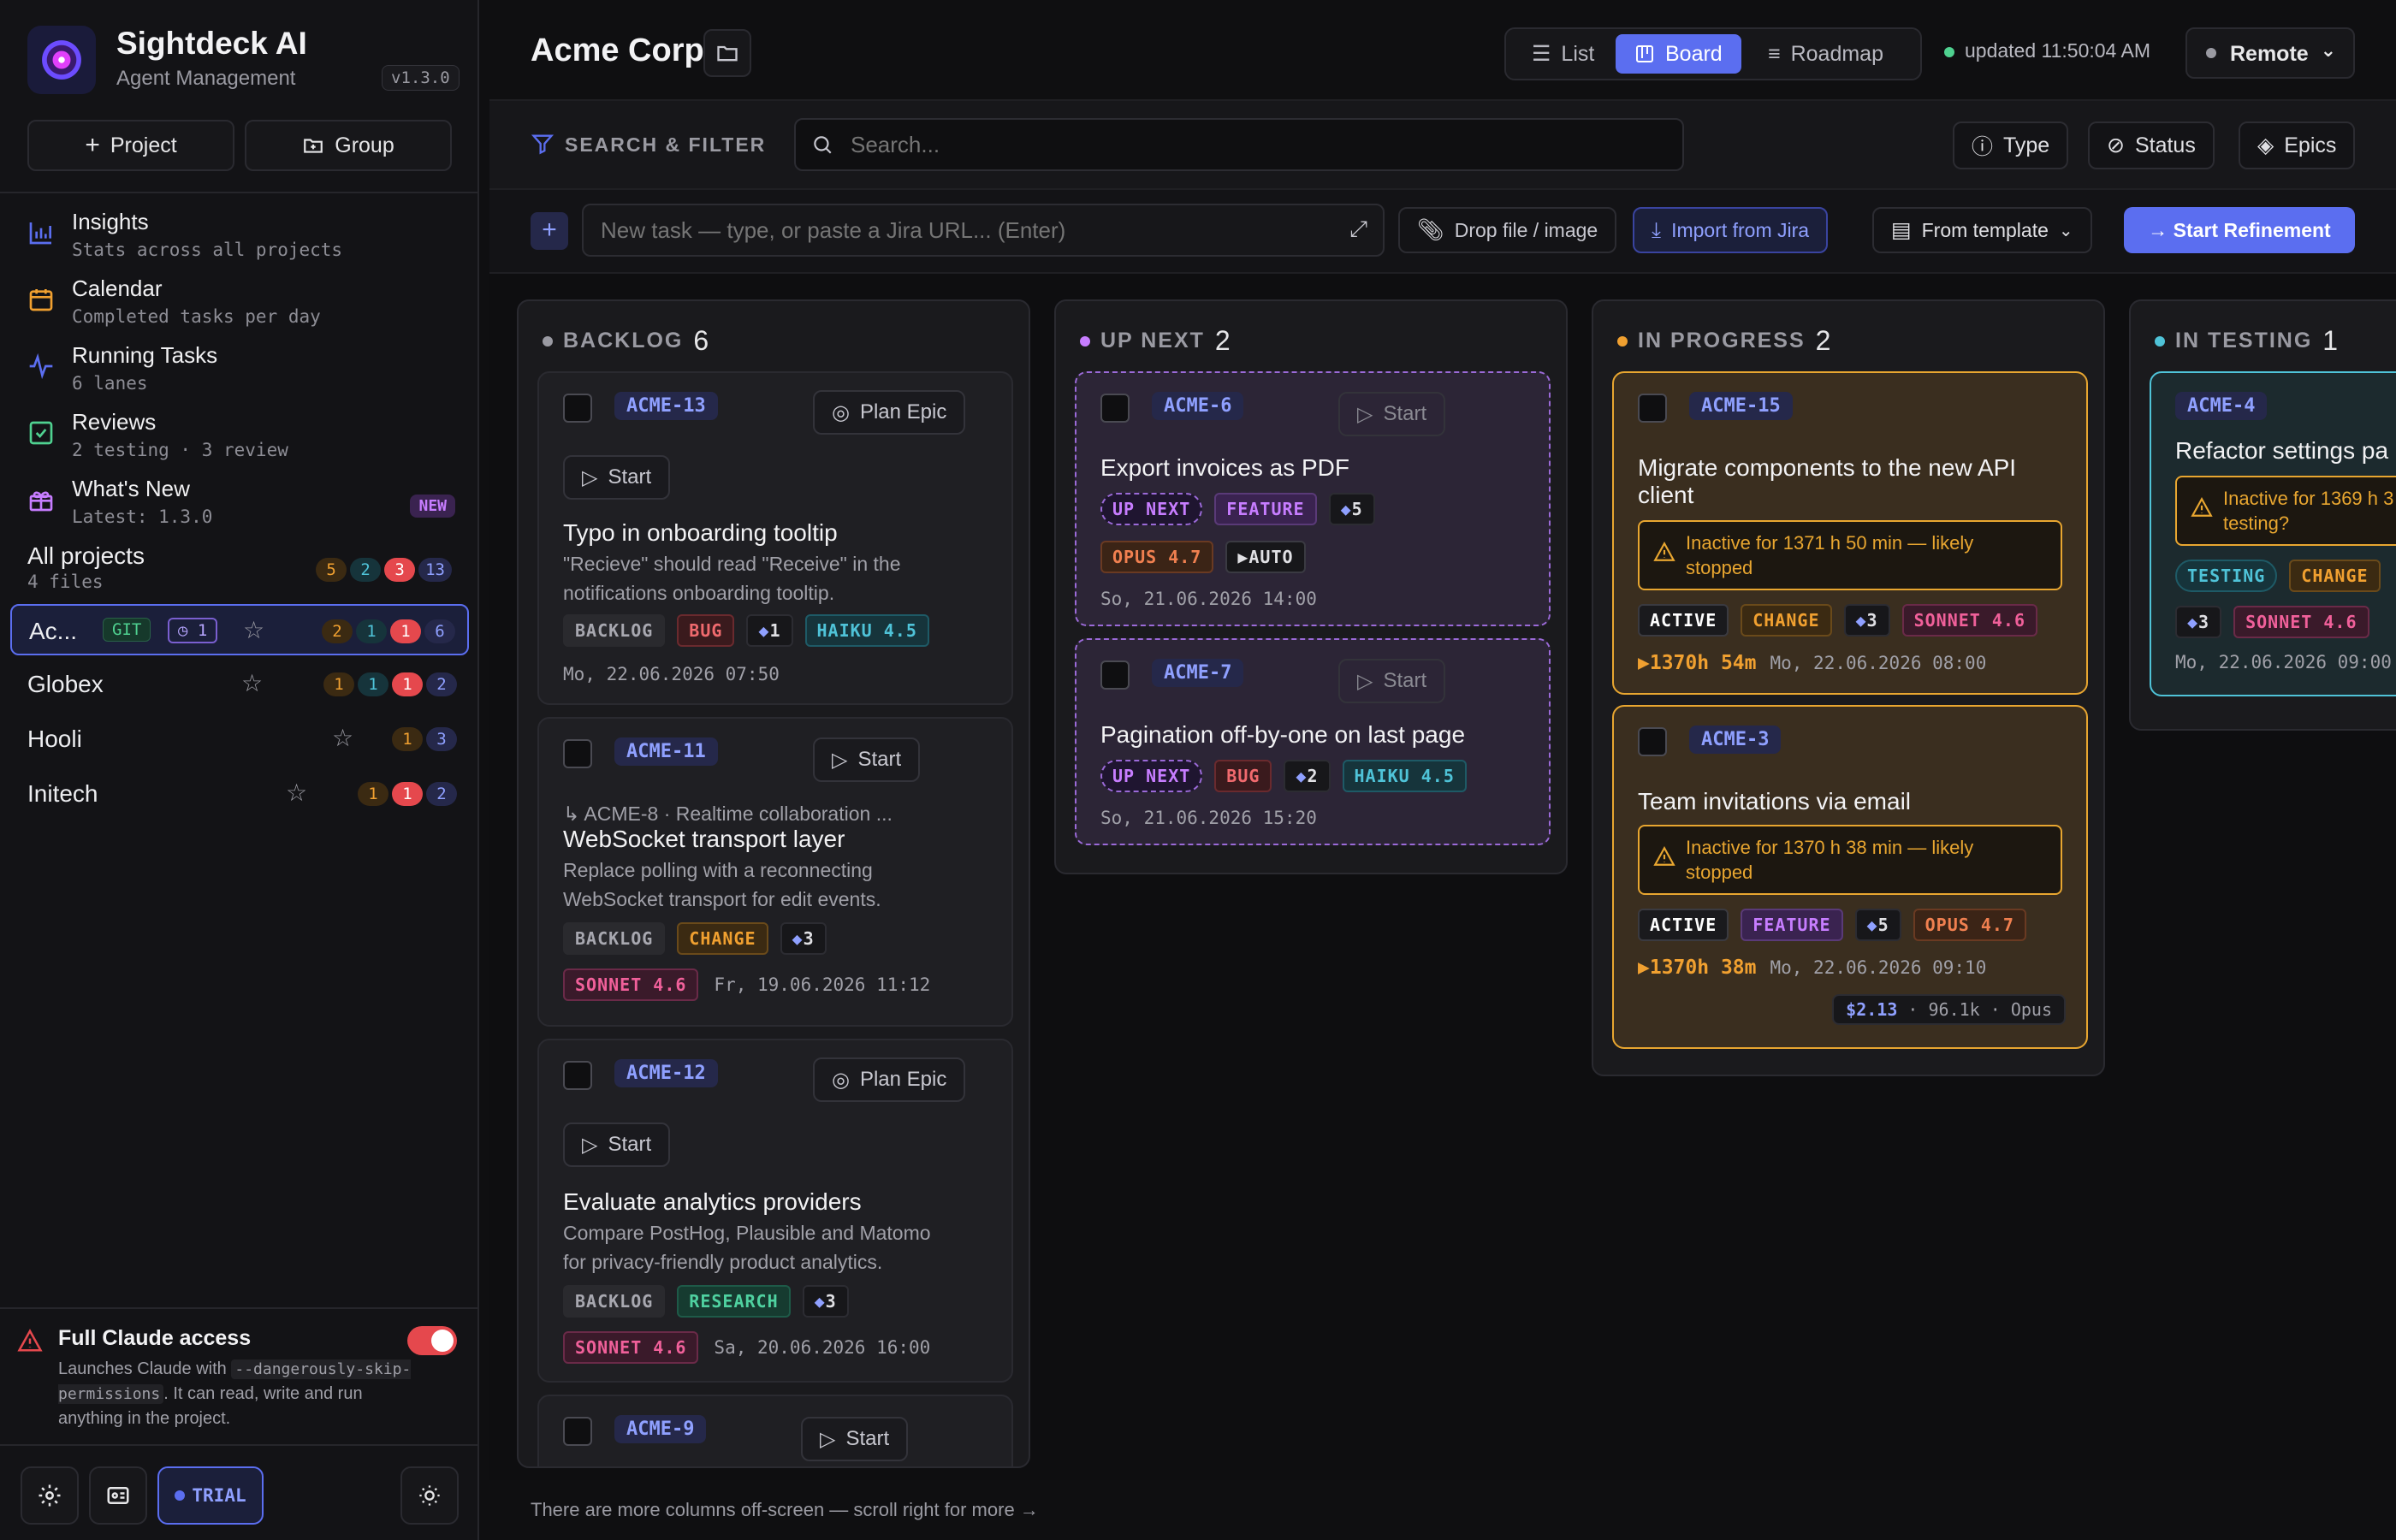 The image size is (2396, 1540). Describe the element at coordinates (63, 793) in the screenshot. I see `project-name: Initech` at that location.